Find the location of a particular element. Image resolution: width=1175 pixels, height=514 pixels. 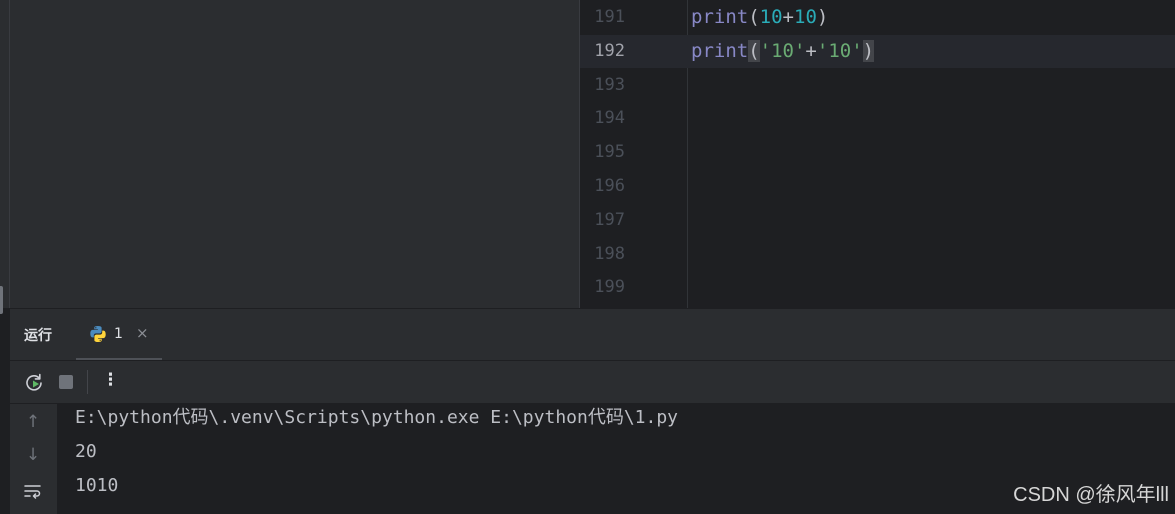

editor-line: 197 is located at coordinates (877, 220).